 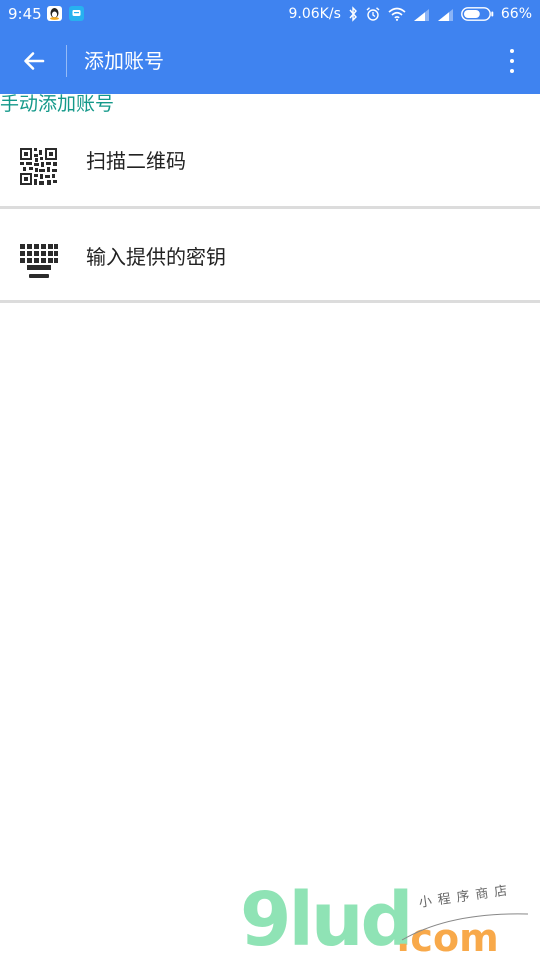 I want to click on scan-qr-code-option: 扫描二维码, so click(x=270, y=160).